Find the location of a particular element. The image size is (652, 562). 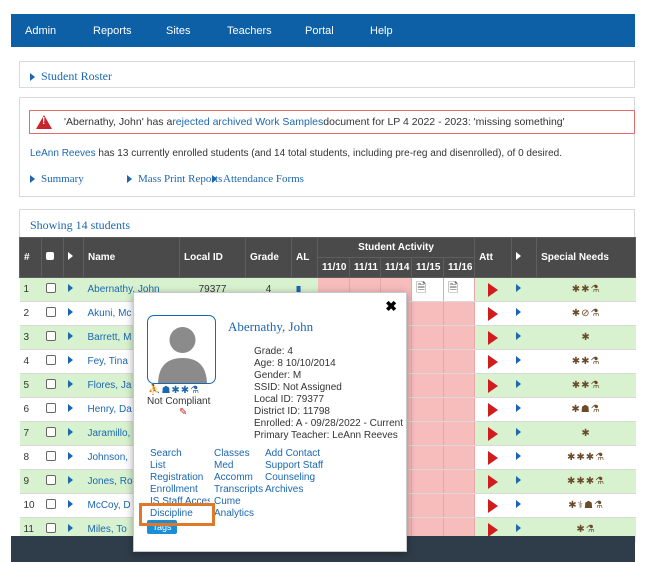

col-sn-expand is located at coordinates (524, 257).